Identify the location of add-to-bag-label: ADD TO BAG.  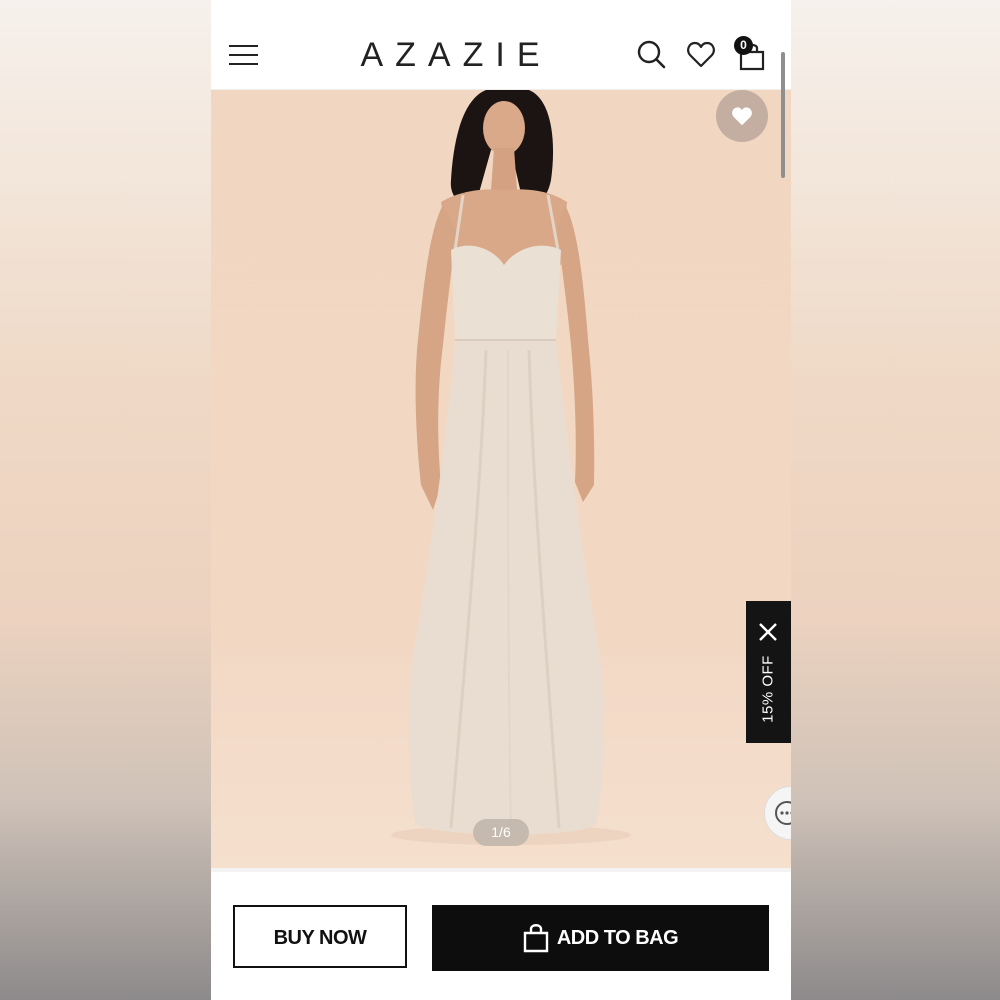
(617, 937).